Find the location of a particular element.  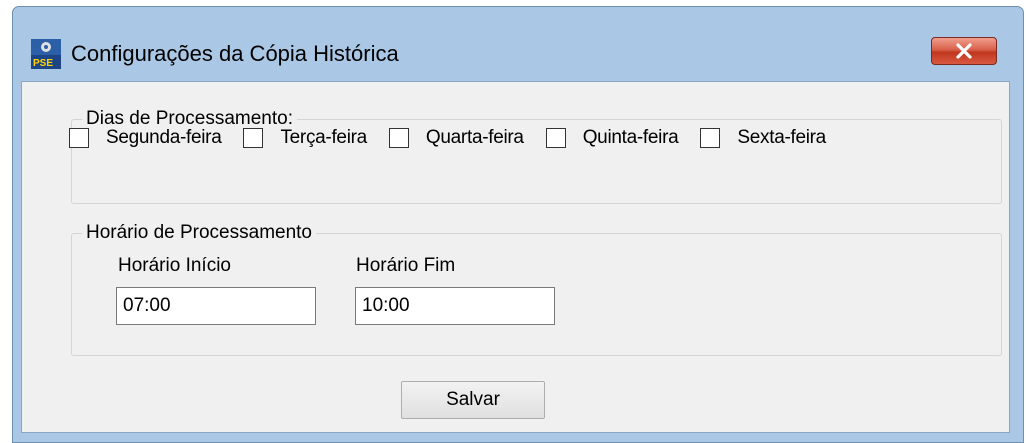

checkbox-label: Segunda-feira is located at coordinates (164, 137).